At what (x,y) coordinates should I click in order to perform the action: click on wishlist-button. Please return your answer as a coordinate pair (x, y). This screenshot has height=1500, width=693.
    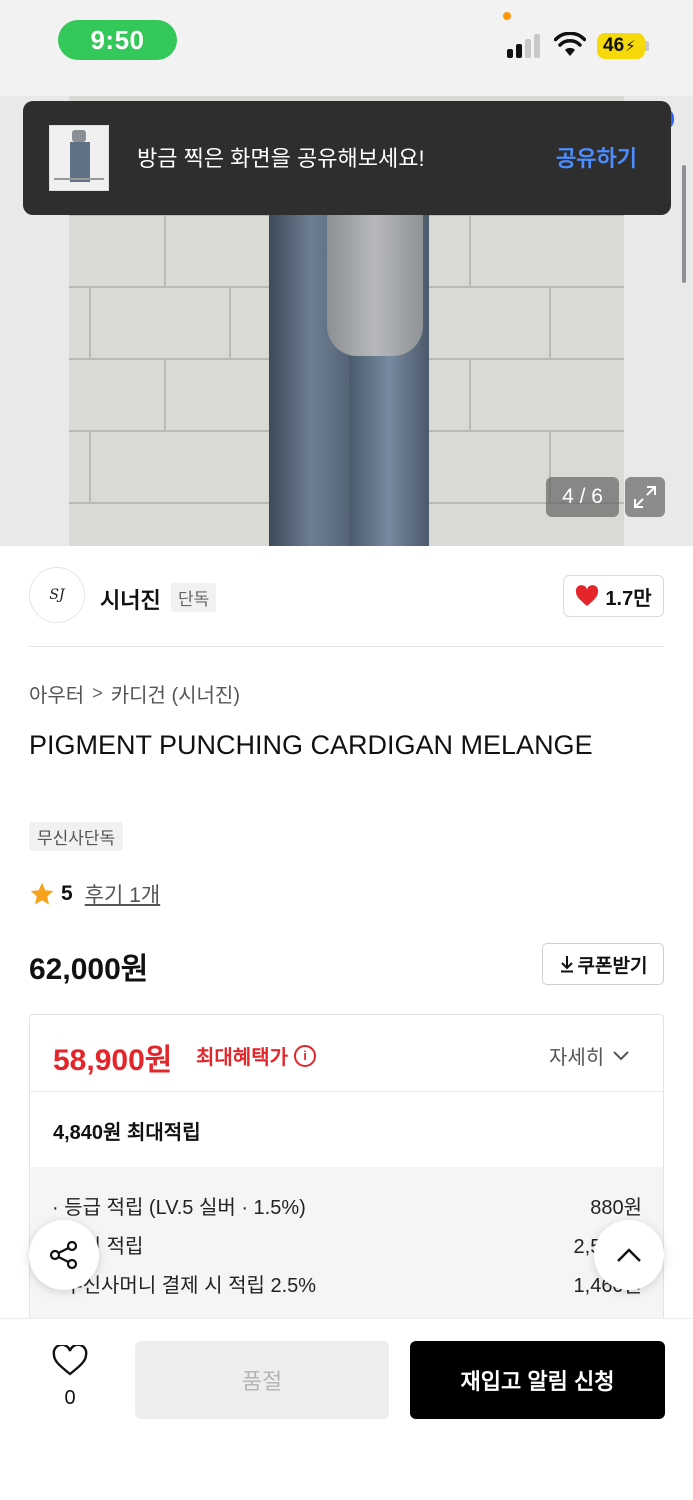
    Looking at the image, I should click on (70, 1362).